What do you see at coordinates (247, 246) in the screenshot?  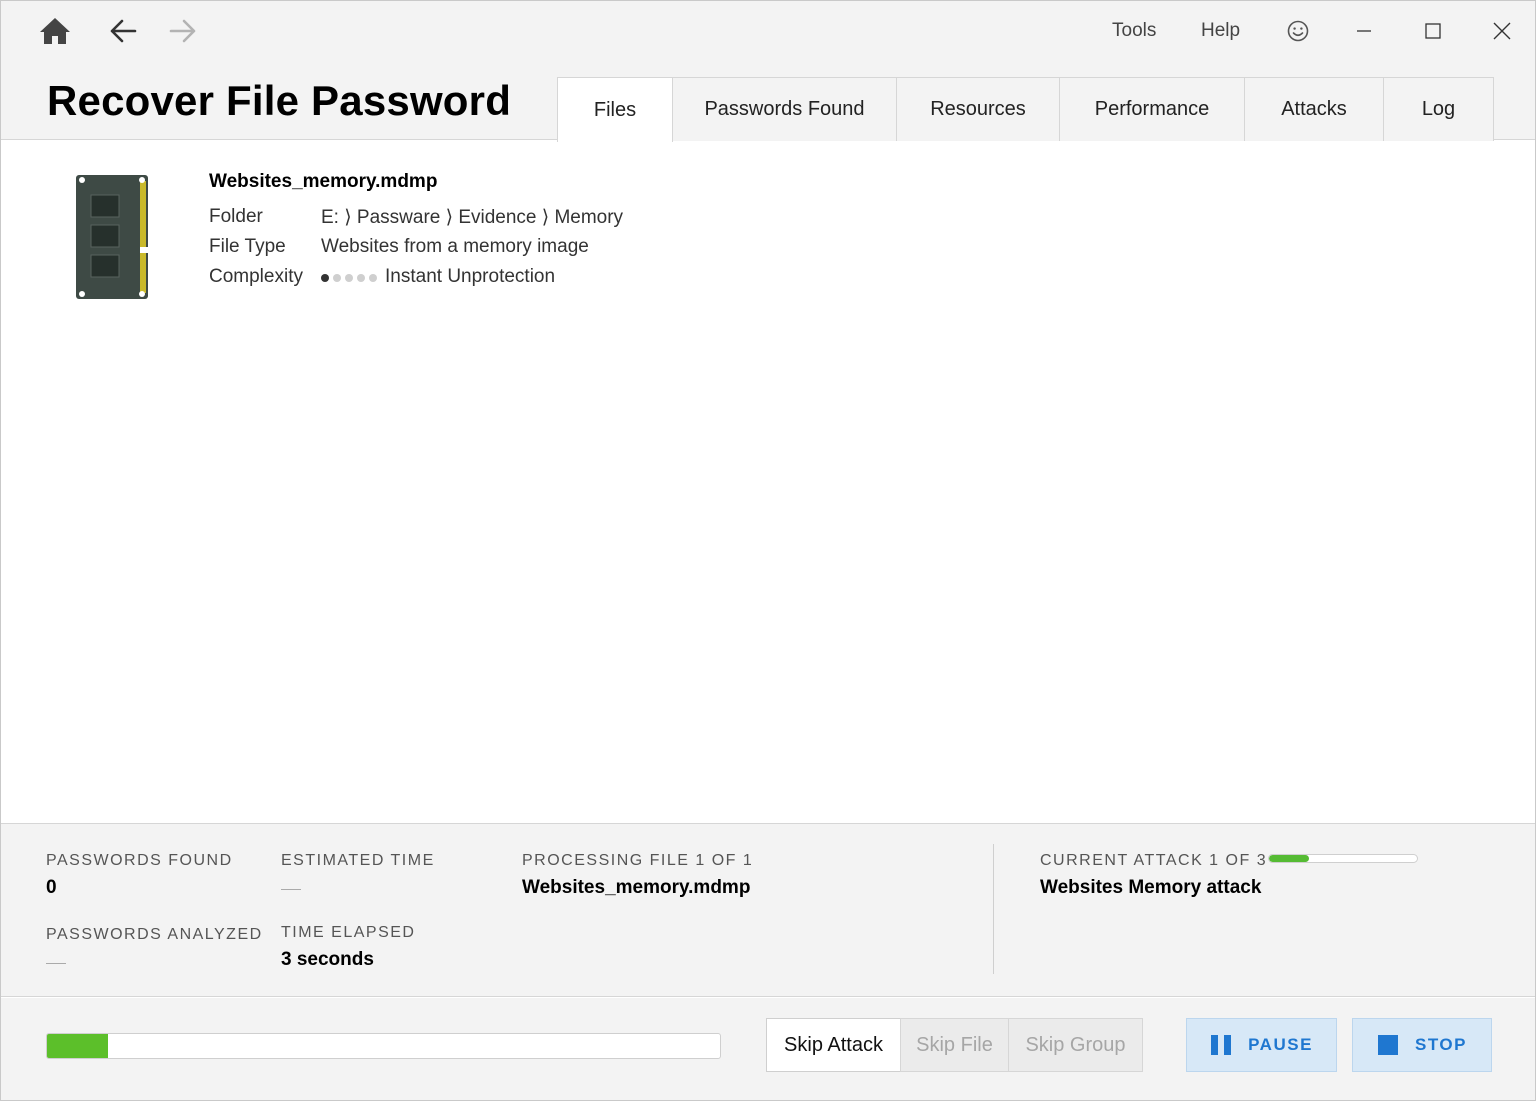 I see `file-type-label: File Type` at bounding box center [247, 246].